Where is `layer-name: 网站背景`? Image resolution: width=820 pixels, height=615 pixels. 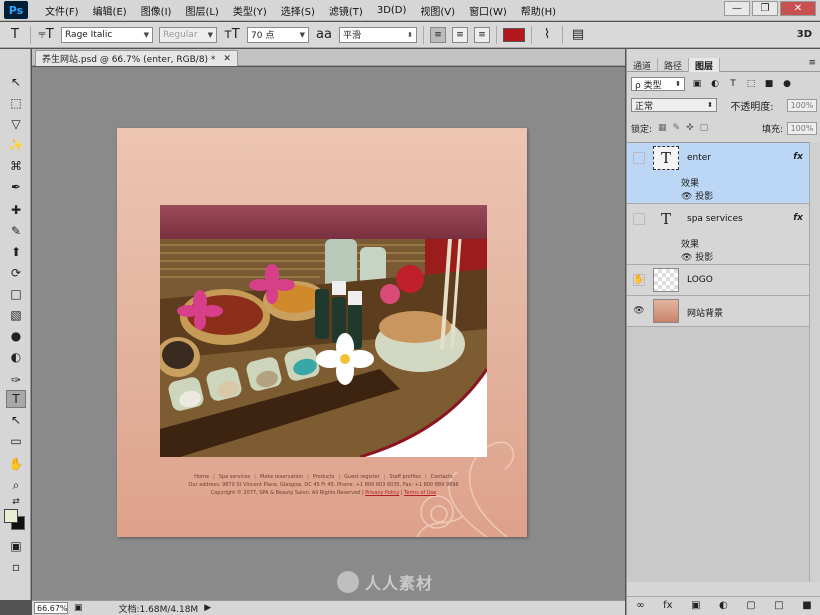
layer-name: 网站背景 is located at coordinates (705, 312).